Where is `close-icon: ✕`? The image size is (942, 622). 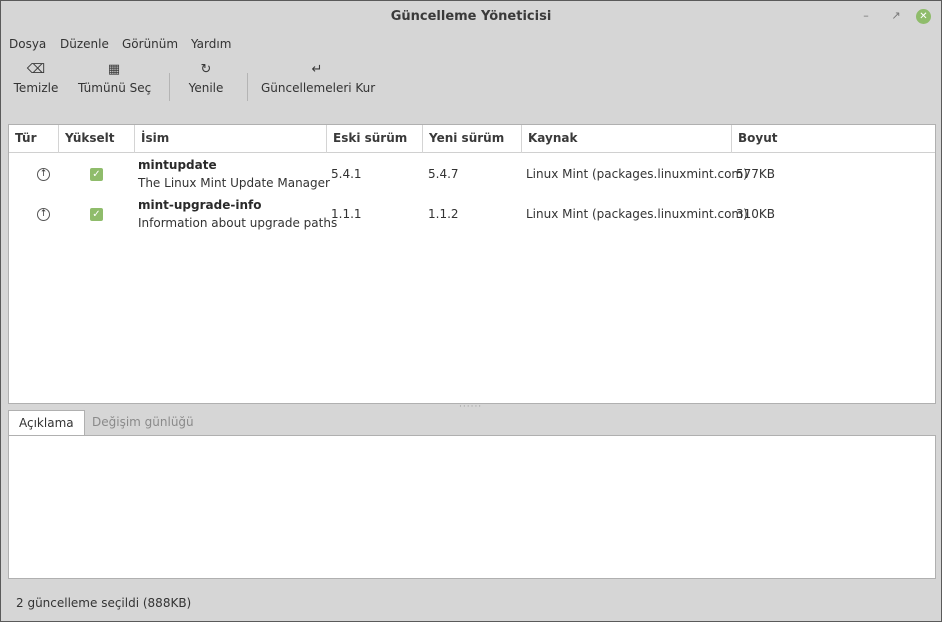
close-icon: ✕ is located at coordinates (923, 16).